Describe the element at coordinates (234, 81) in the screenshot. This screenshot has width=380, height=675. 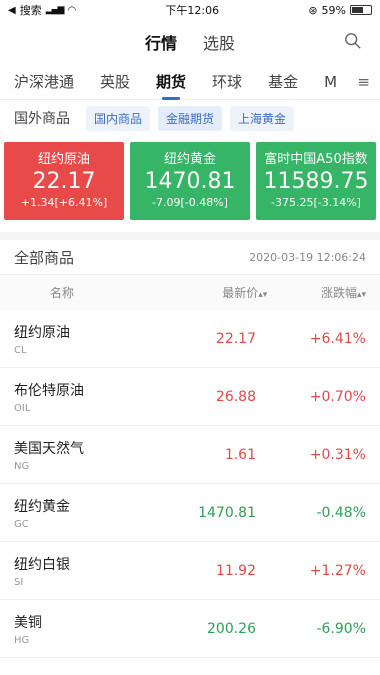
I see `tab-global: 环球` at that location.